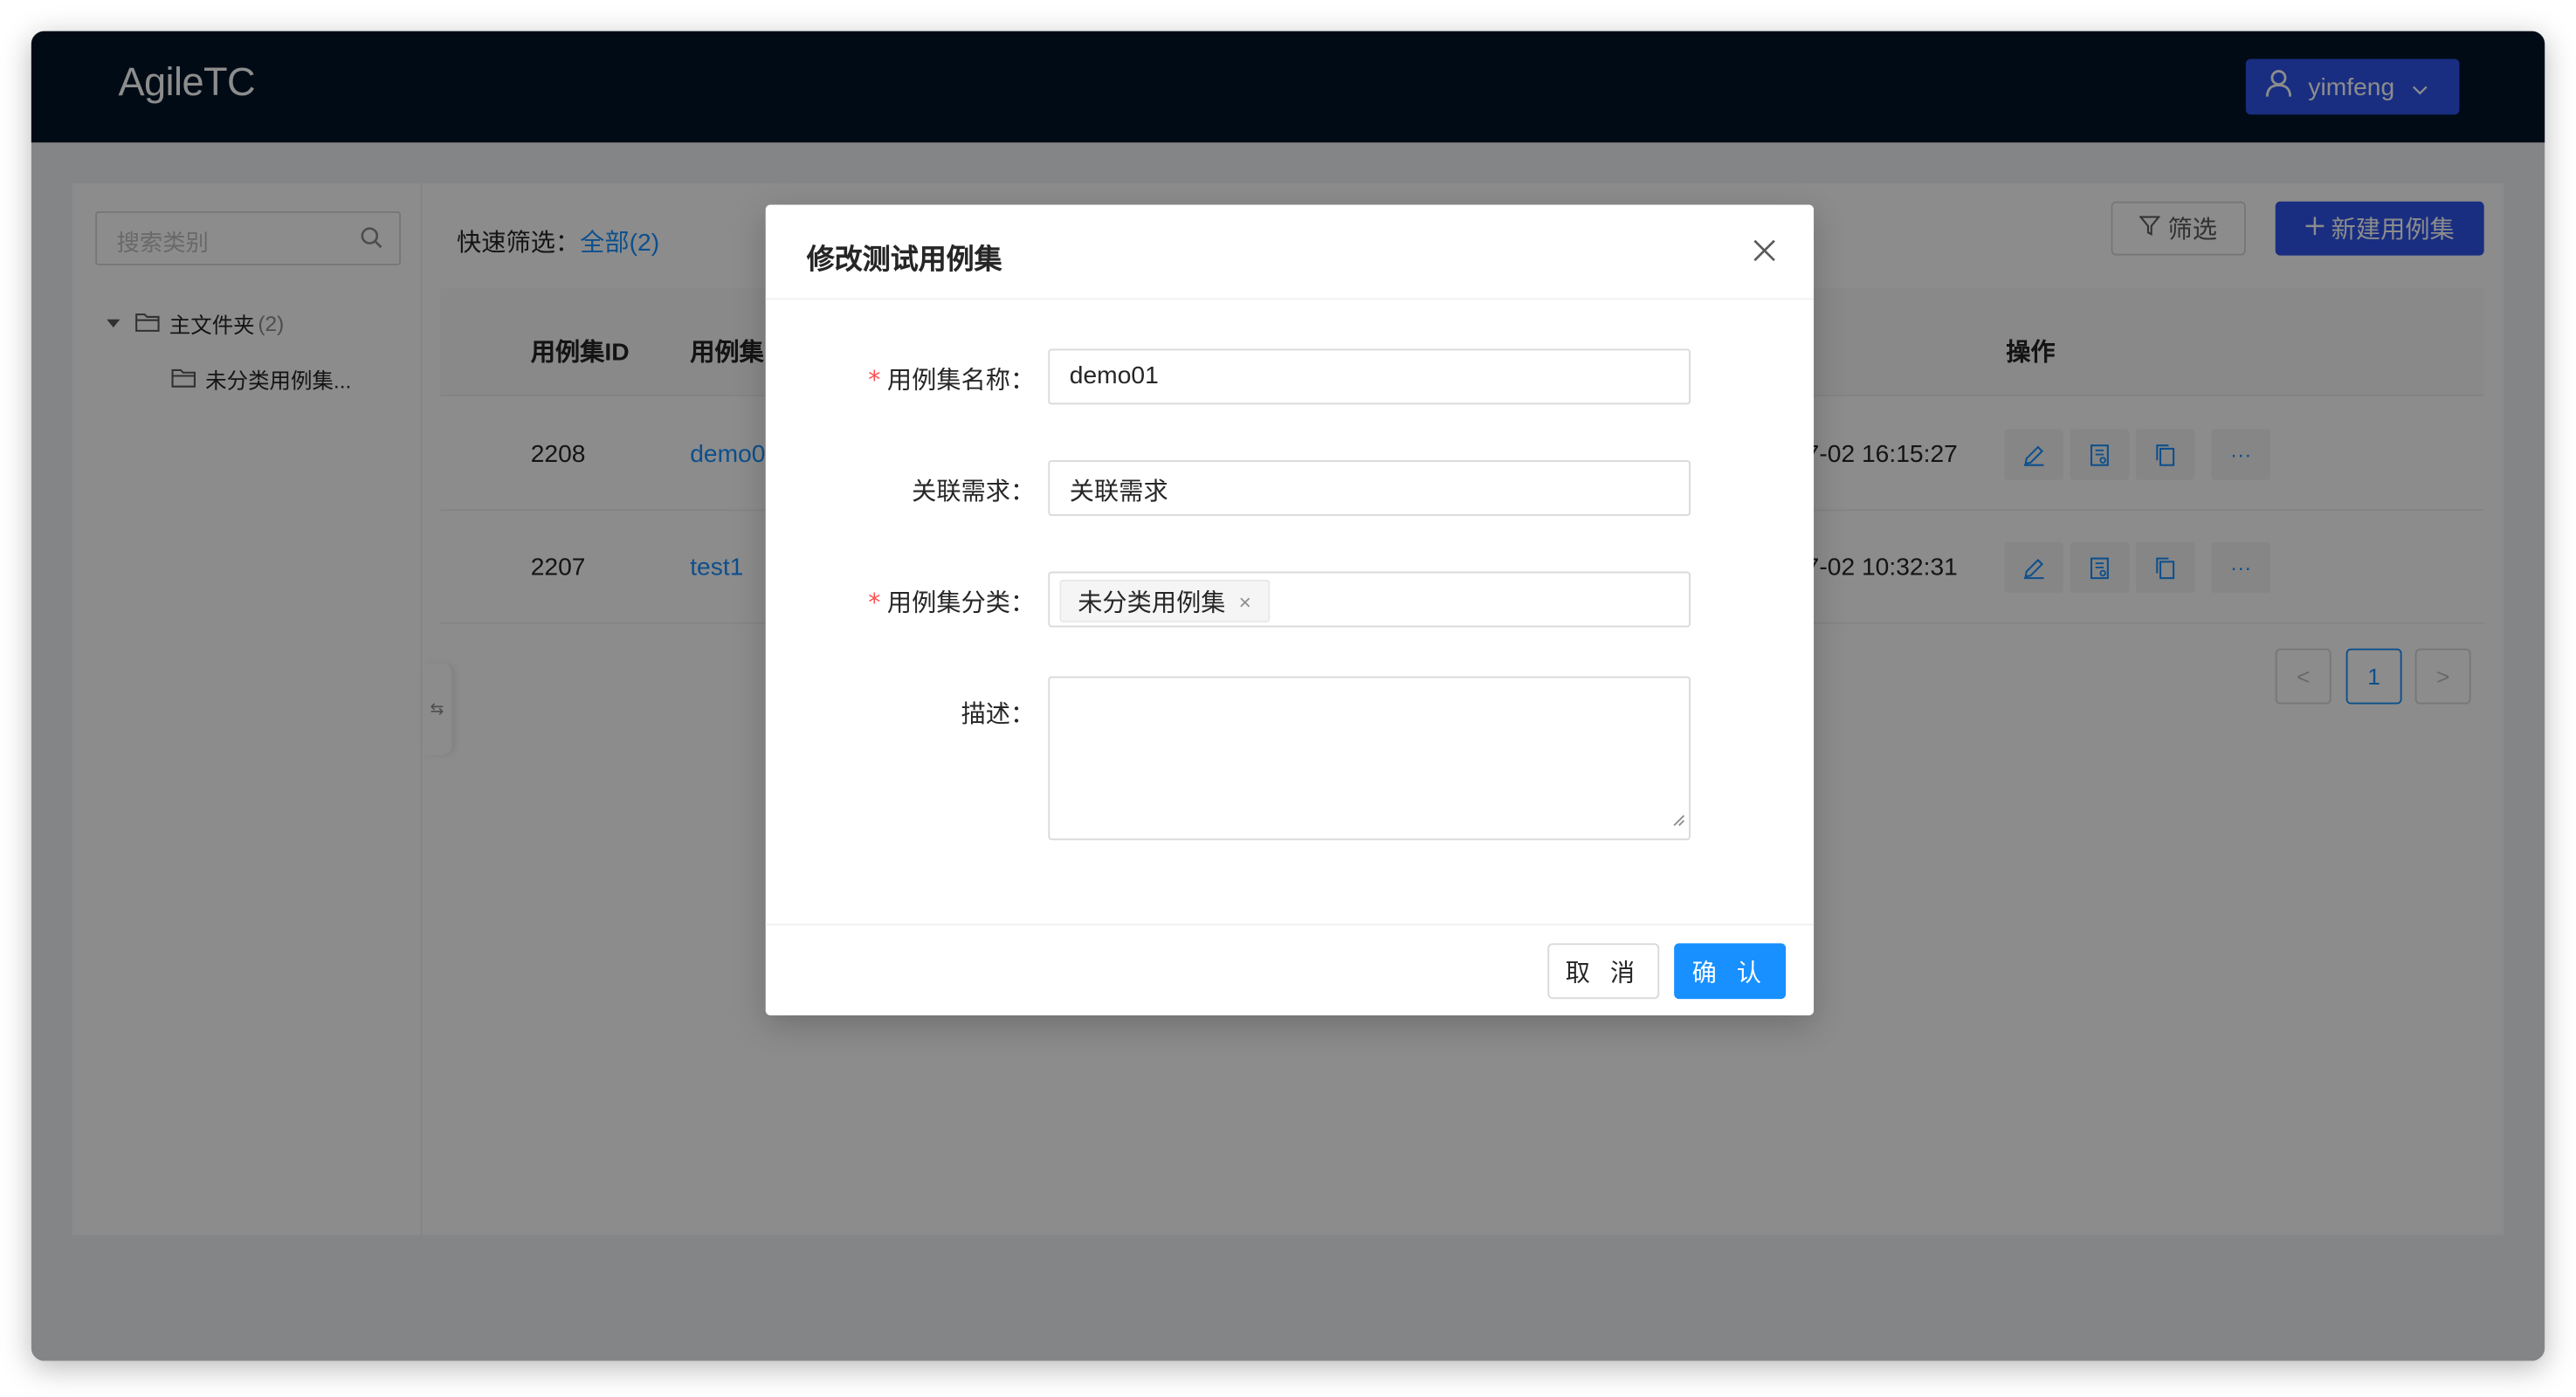  Describe the element at coordinates (1369, 600) in the screenshot. I see `category-select: 未分类用例集 ×` at that location.